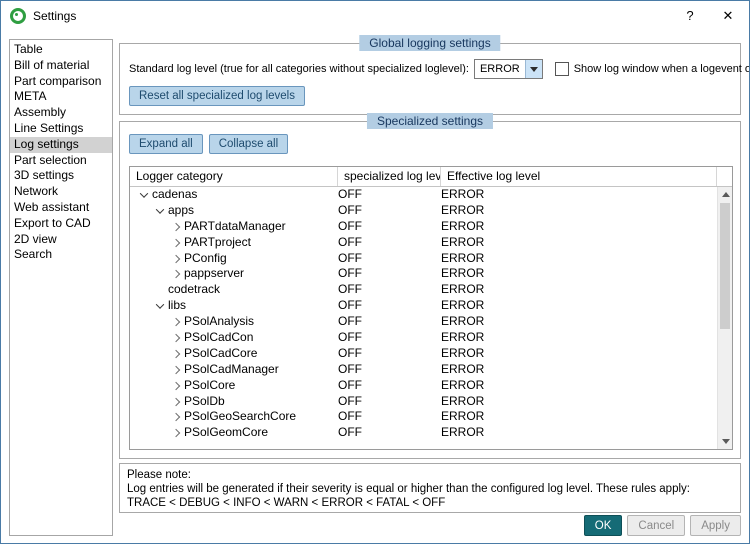 The width and height of the screenshot is (750, 544). What do you see at coordinates (423, 274) in the screenshot?
I see `tree-row-pappserver: pappserver OFF ERROR` at bounding box center [423, 274].